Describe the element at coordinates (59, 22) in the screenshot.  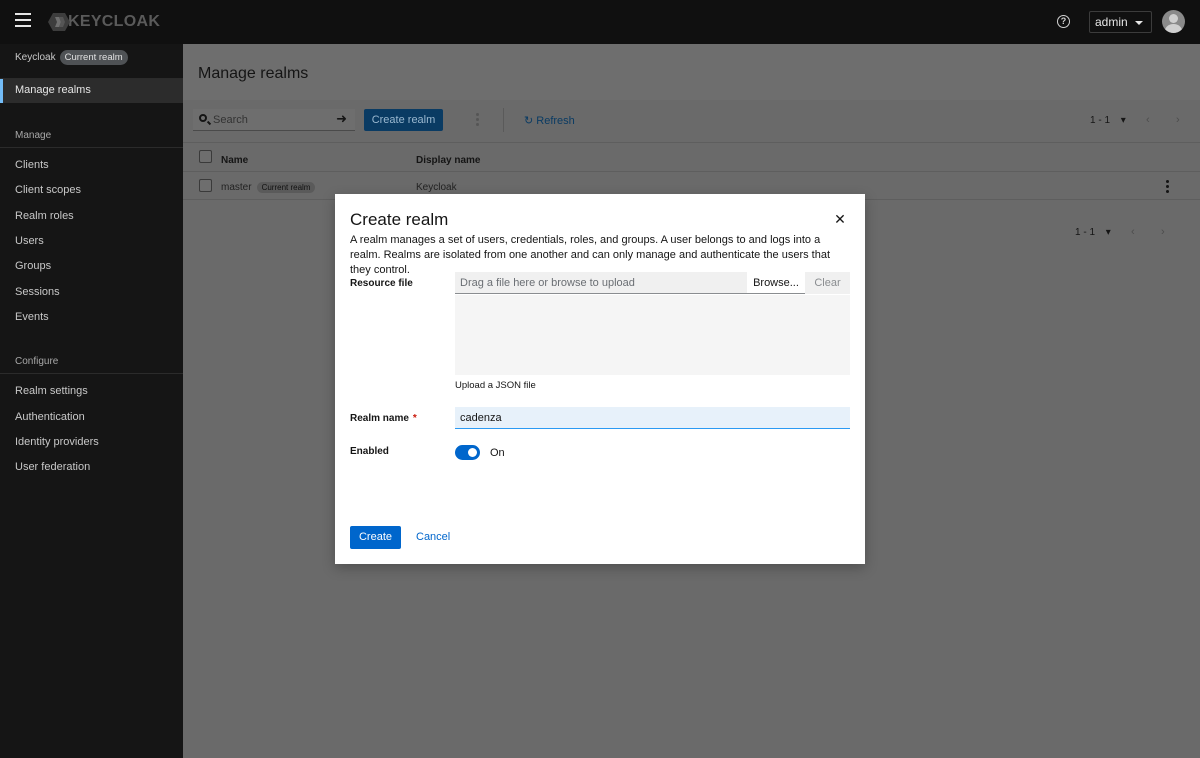
I see `keycloak-logo-icon` at that location.